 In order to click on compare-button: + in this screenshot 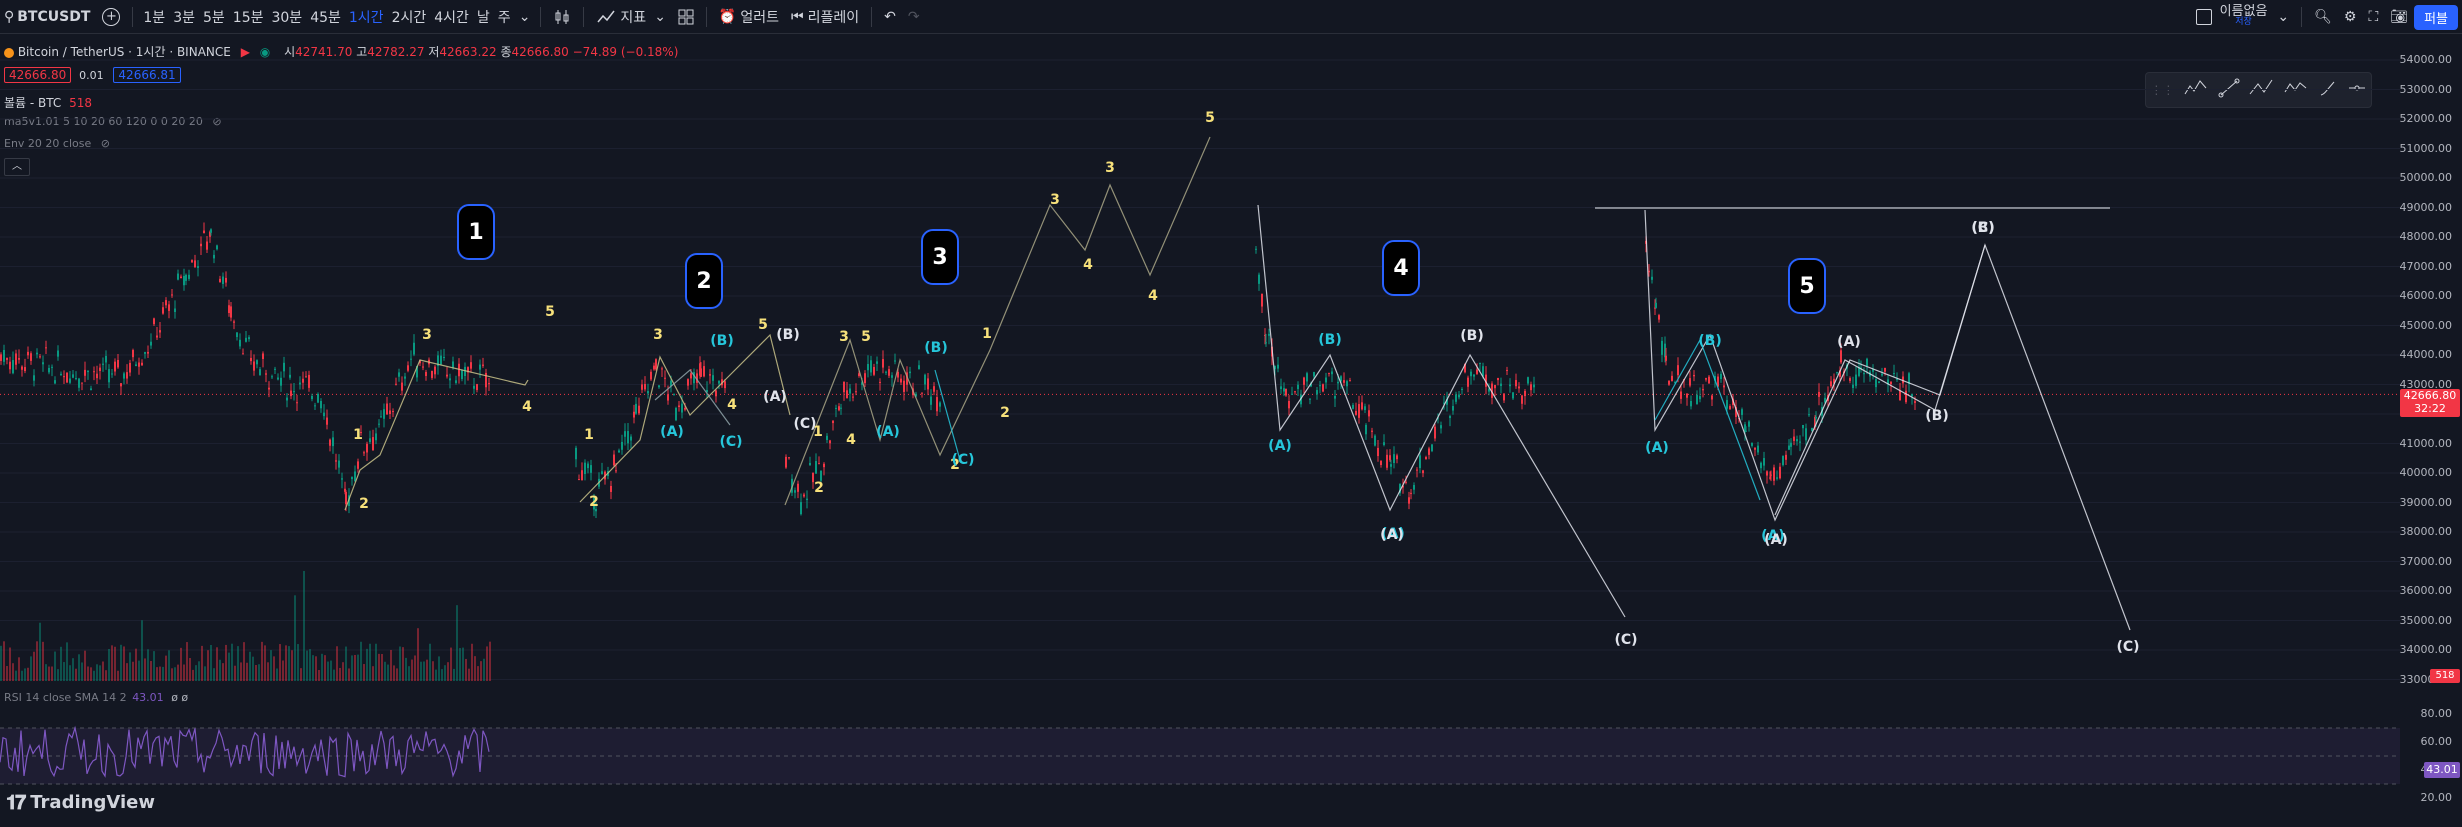, I will do `click(111, 17)`.